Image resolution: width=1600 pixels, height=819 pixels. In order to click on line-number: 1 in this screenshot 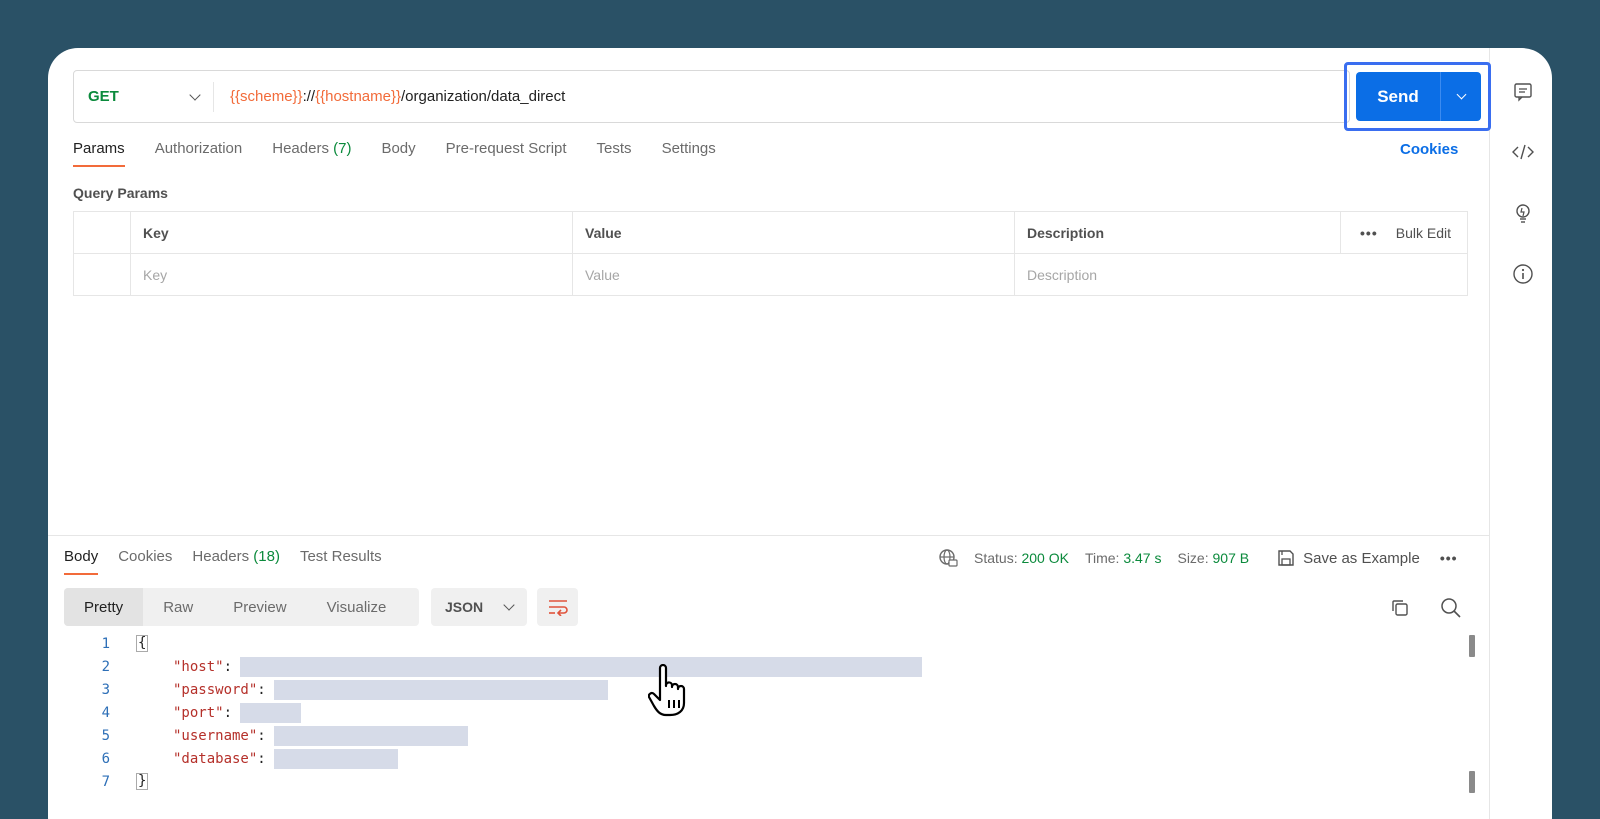, I will do `click(105, 643)`.